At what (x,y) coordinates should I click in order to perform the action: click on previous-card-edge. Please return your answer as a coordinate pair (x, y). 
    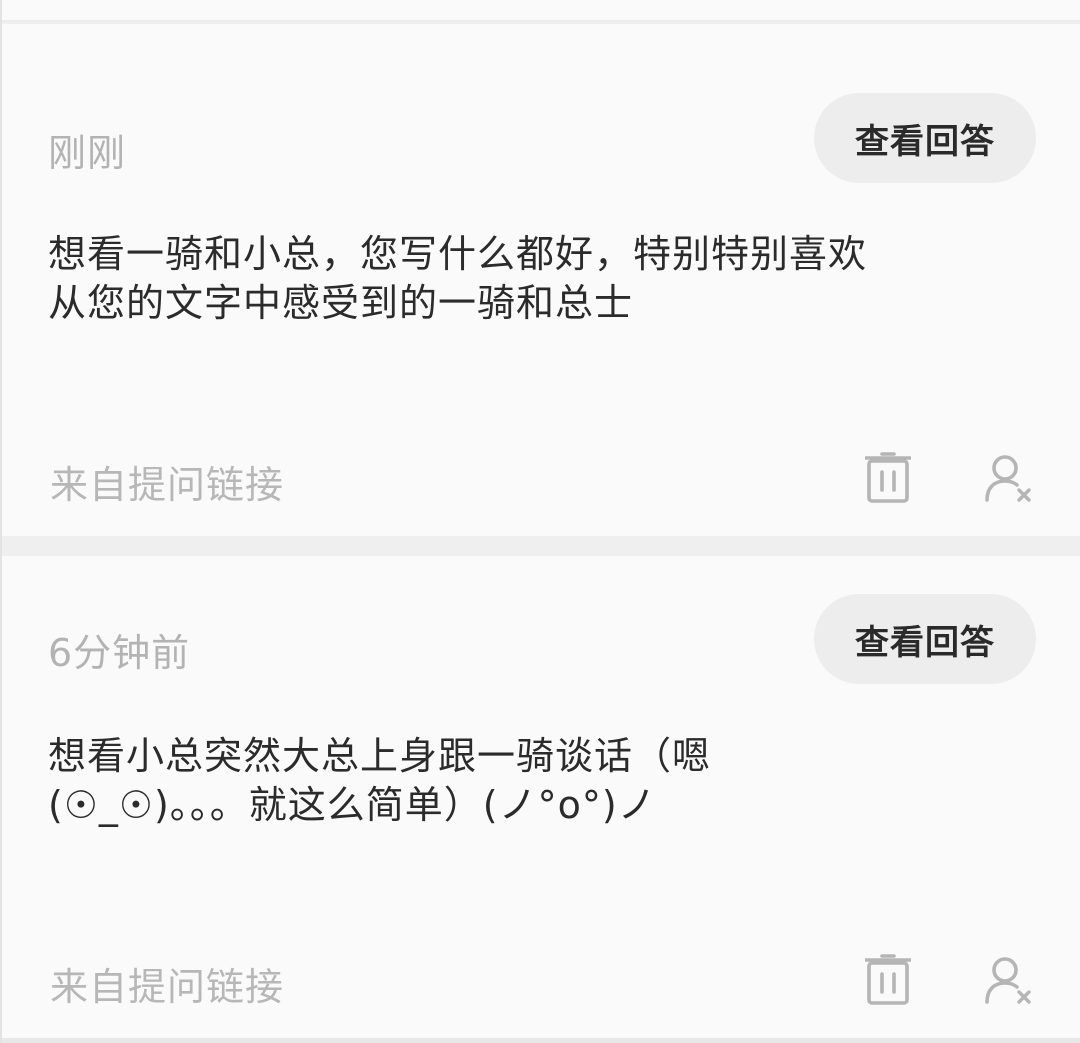
    Looking at the image, I should click on (541, 11).